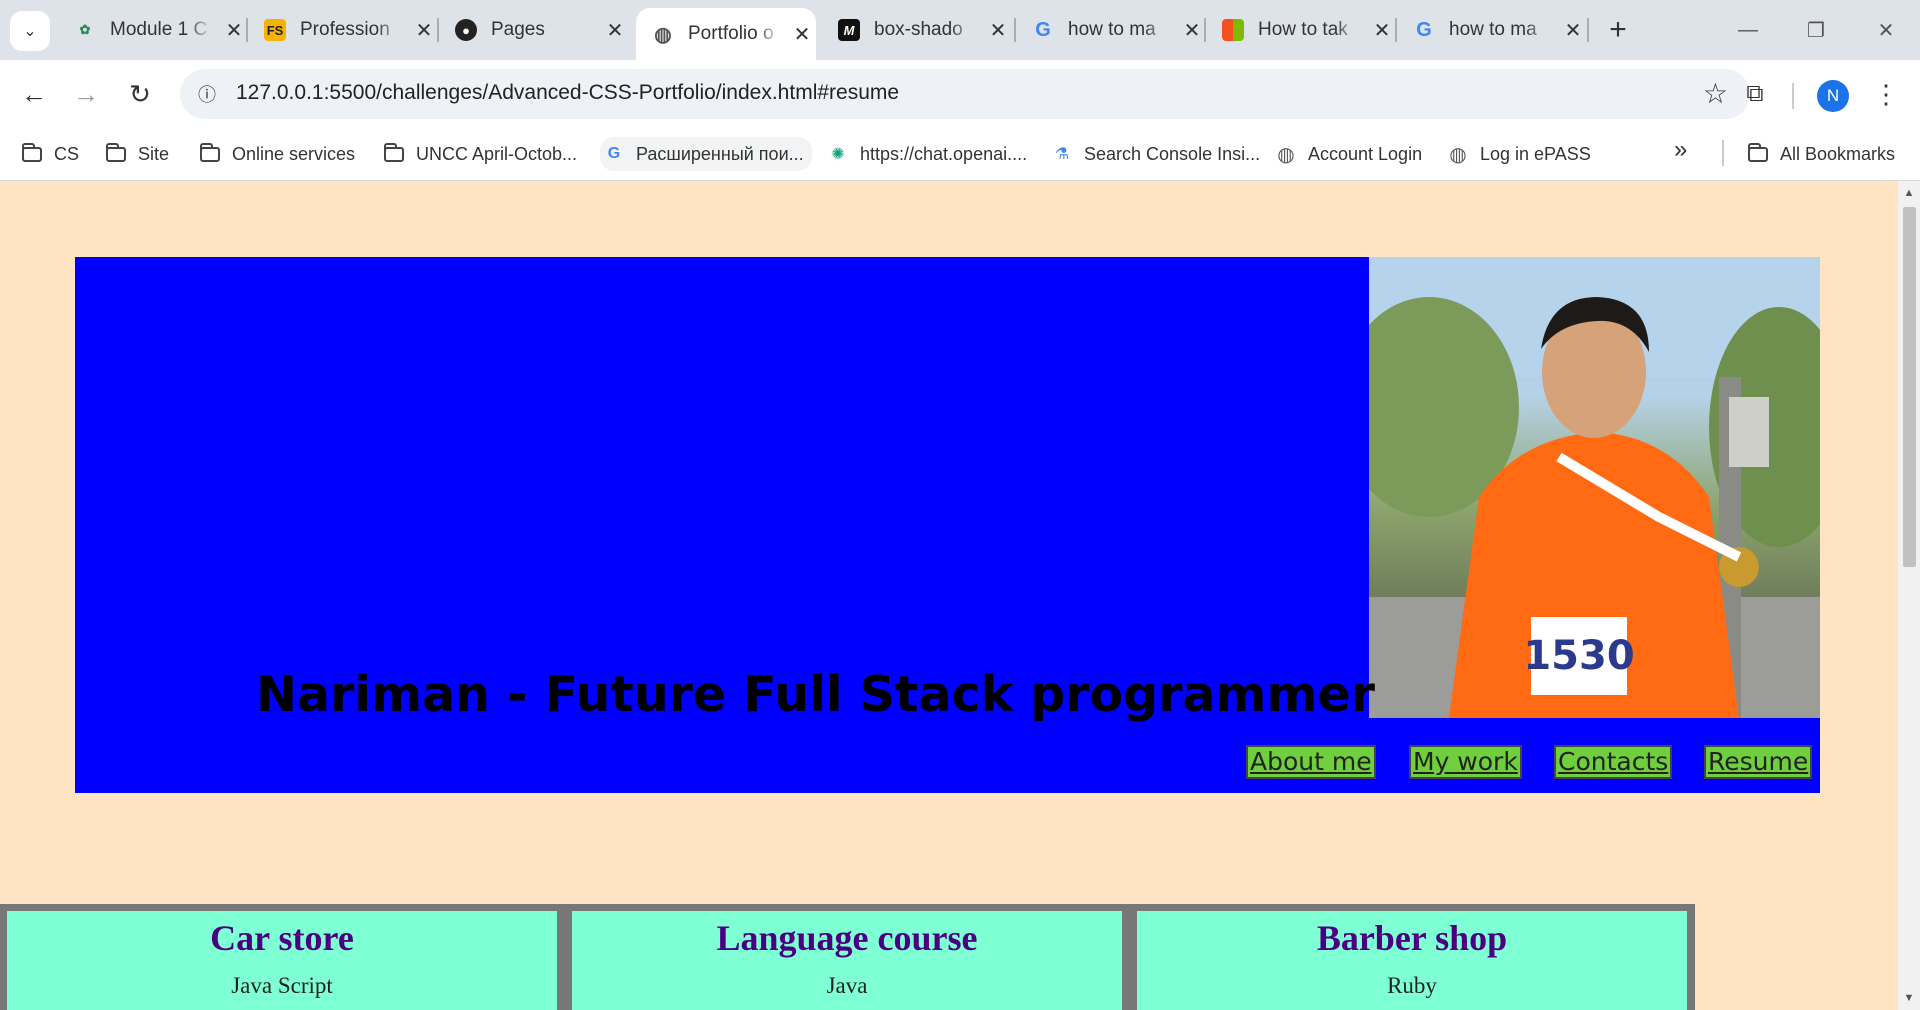  Describe the element at coordinates (1680, 150) in the screenshot. I see `chevron-double-right-icon: »` at that location.